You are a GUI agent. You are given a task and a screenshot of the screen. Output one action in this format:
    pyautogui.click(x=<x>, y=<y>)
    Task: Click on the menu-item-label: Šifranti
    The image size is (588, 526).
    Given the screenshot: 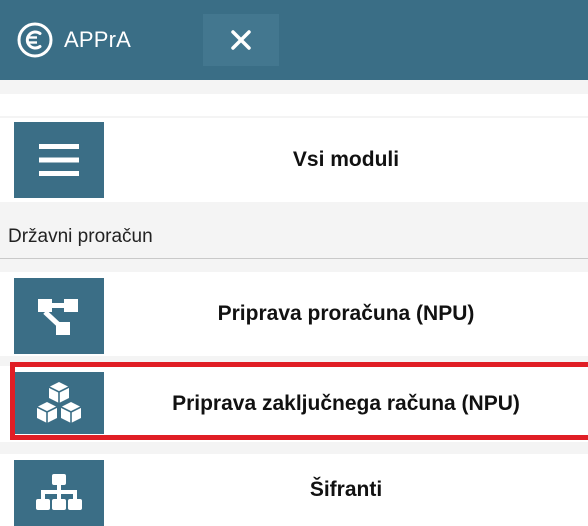 What is the action you would take?
    pyautogui.click(x=346, y=489)
    